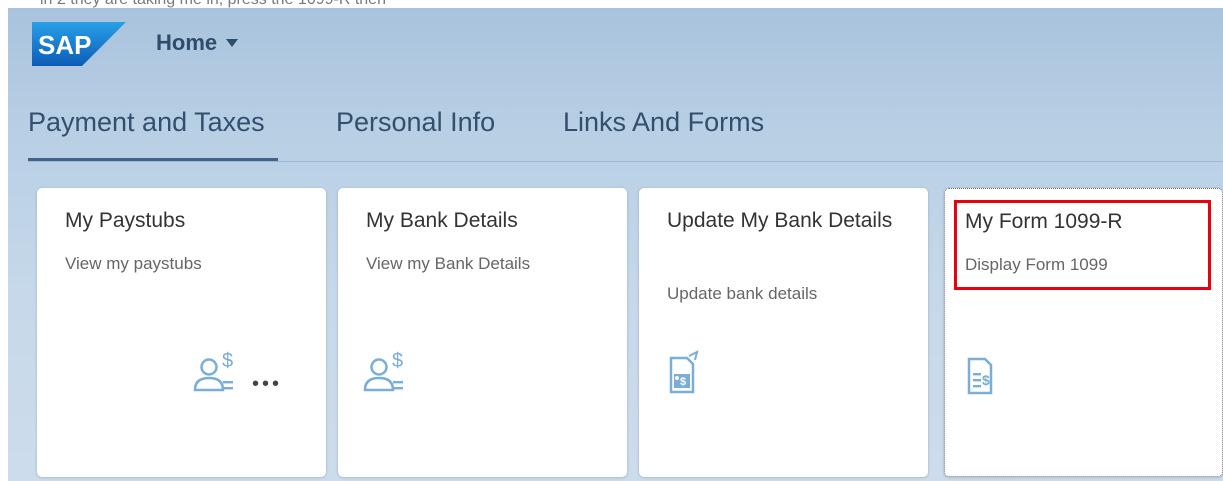 The width and height of the screenshot is (1223, 481). I want to click on more-options-icon: •••, so click(267, 384).